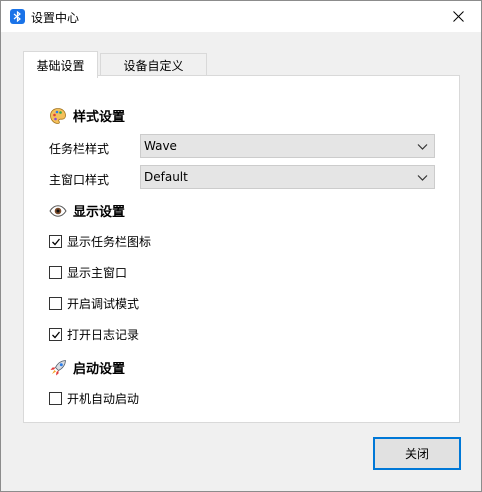  I want to click on mainwindow-style-value: Default, so click(166, 177).